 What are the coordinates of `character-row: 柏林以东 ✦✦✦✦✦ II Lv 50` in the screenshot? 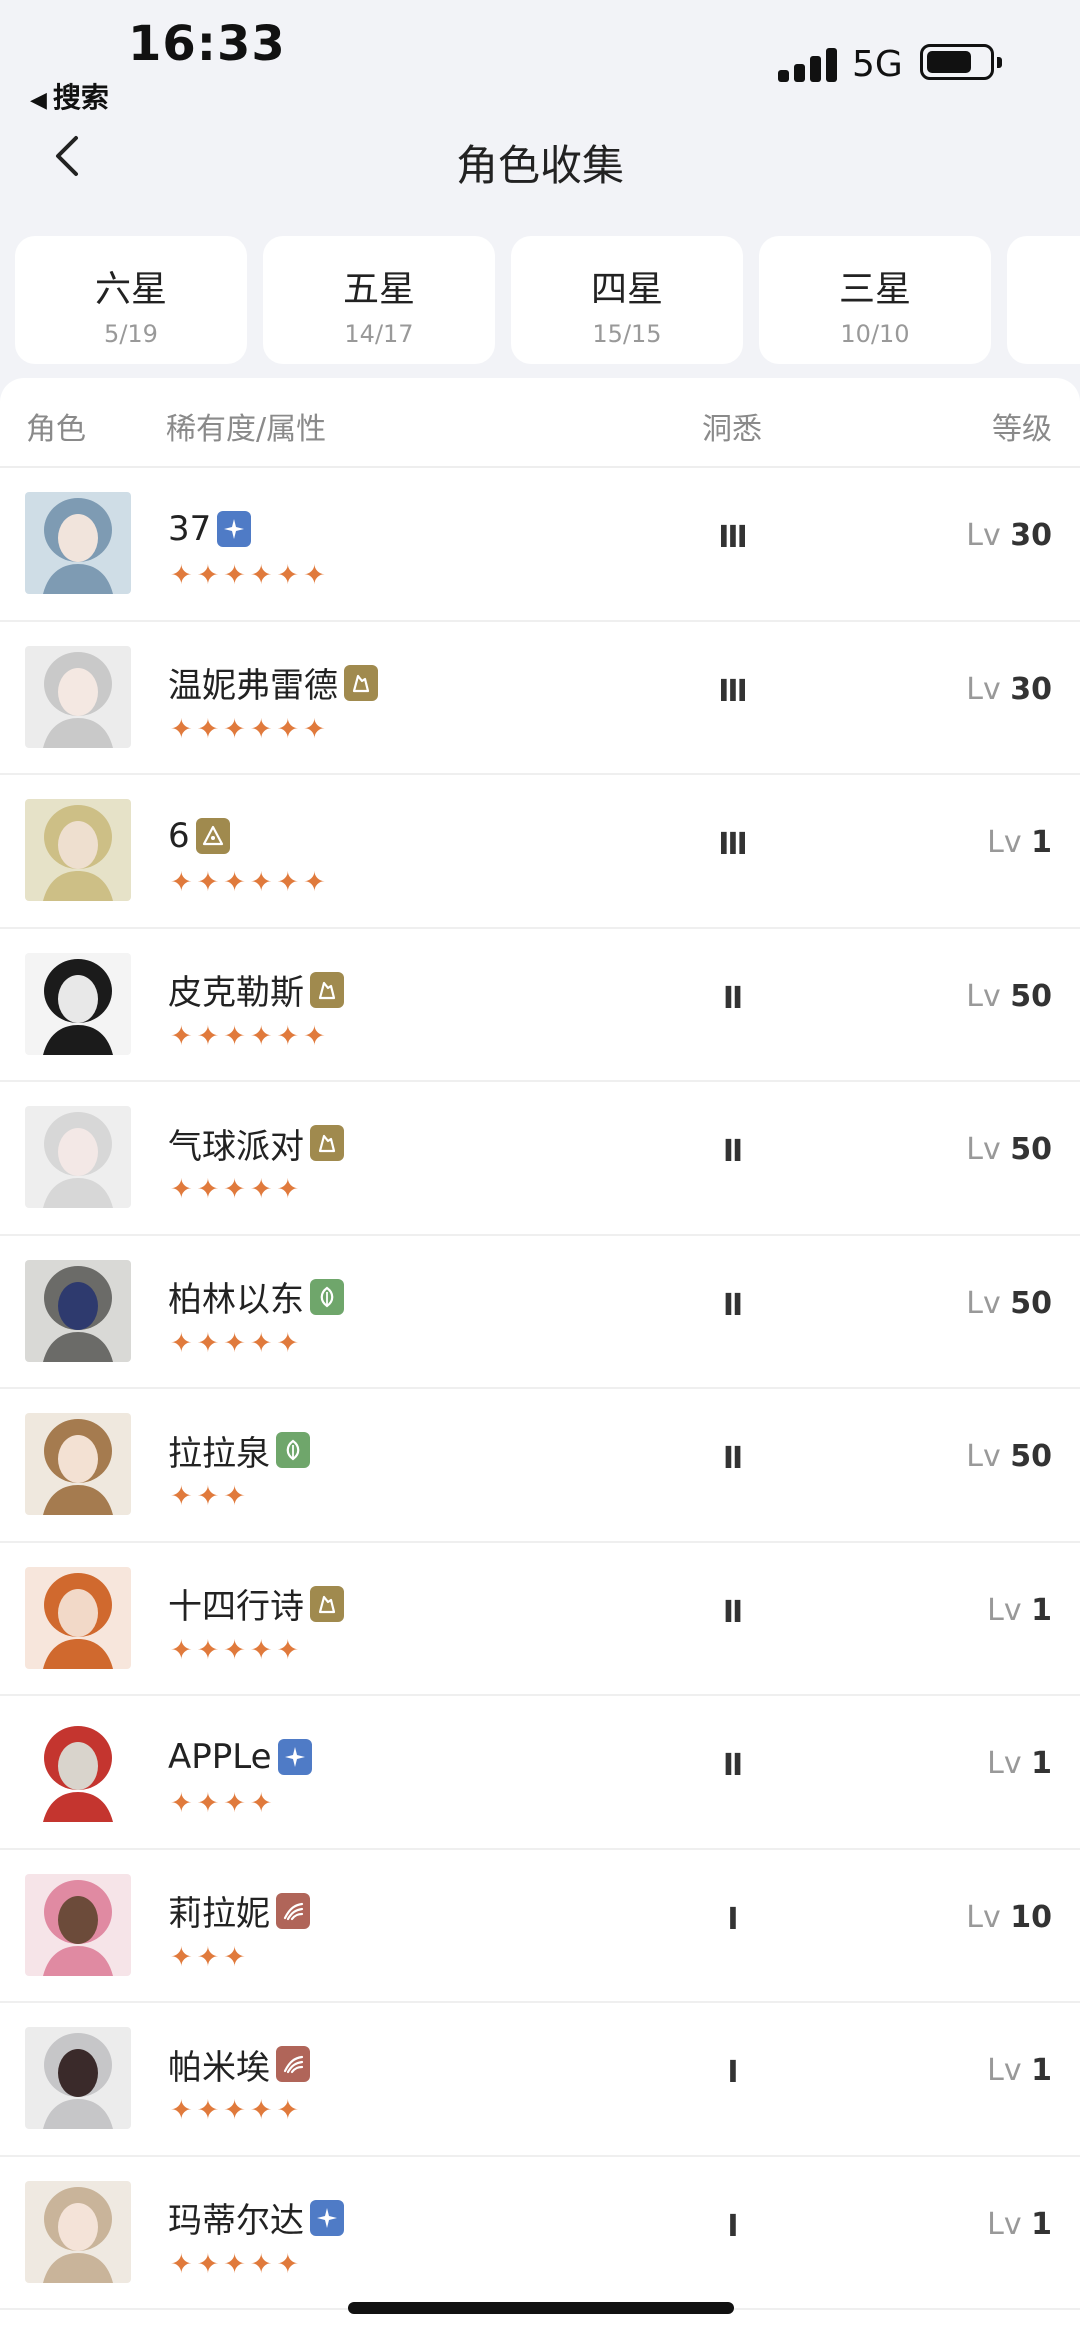 It's located at (540, 1312).